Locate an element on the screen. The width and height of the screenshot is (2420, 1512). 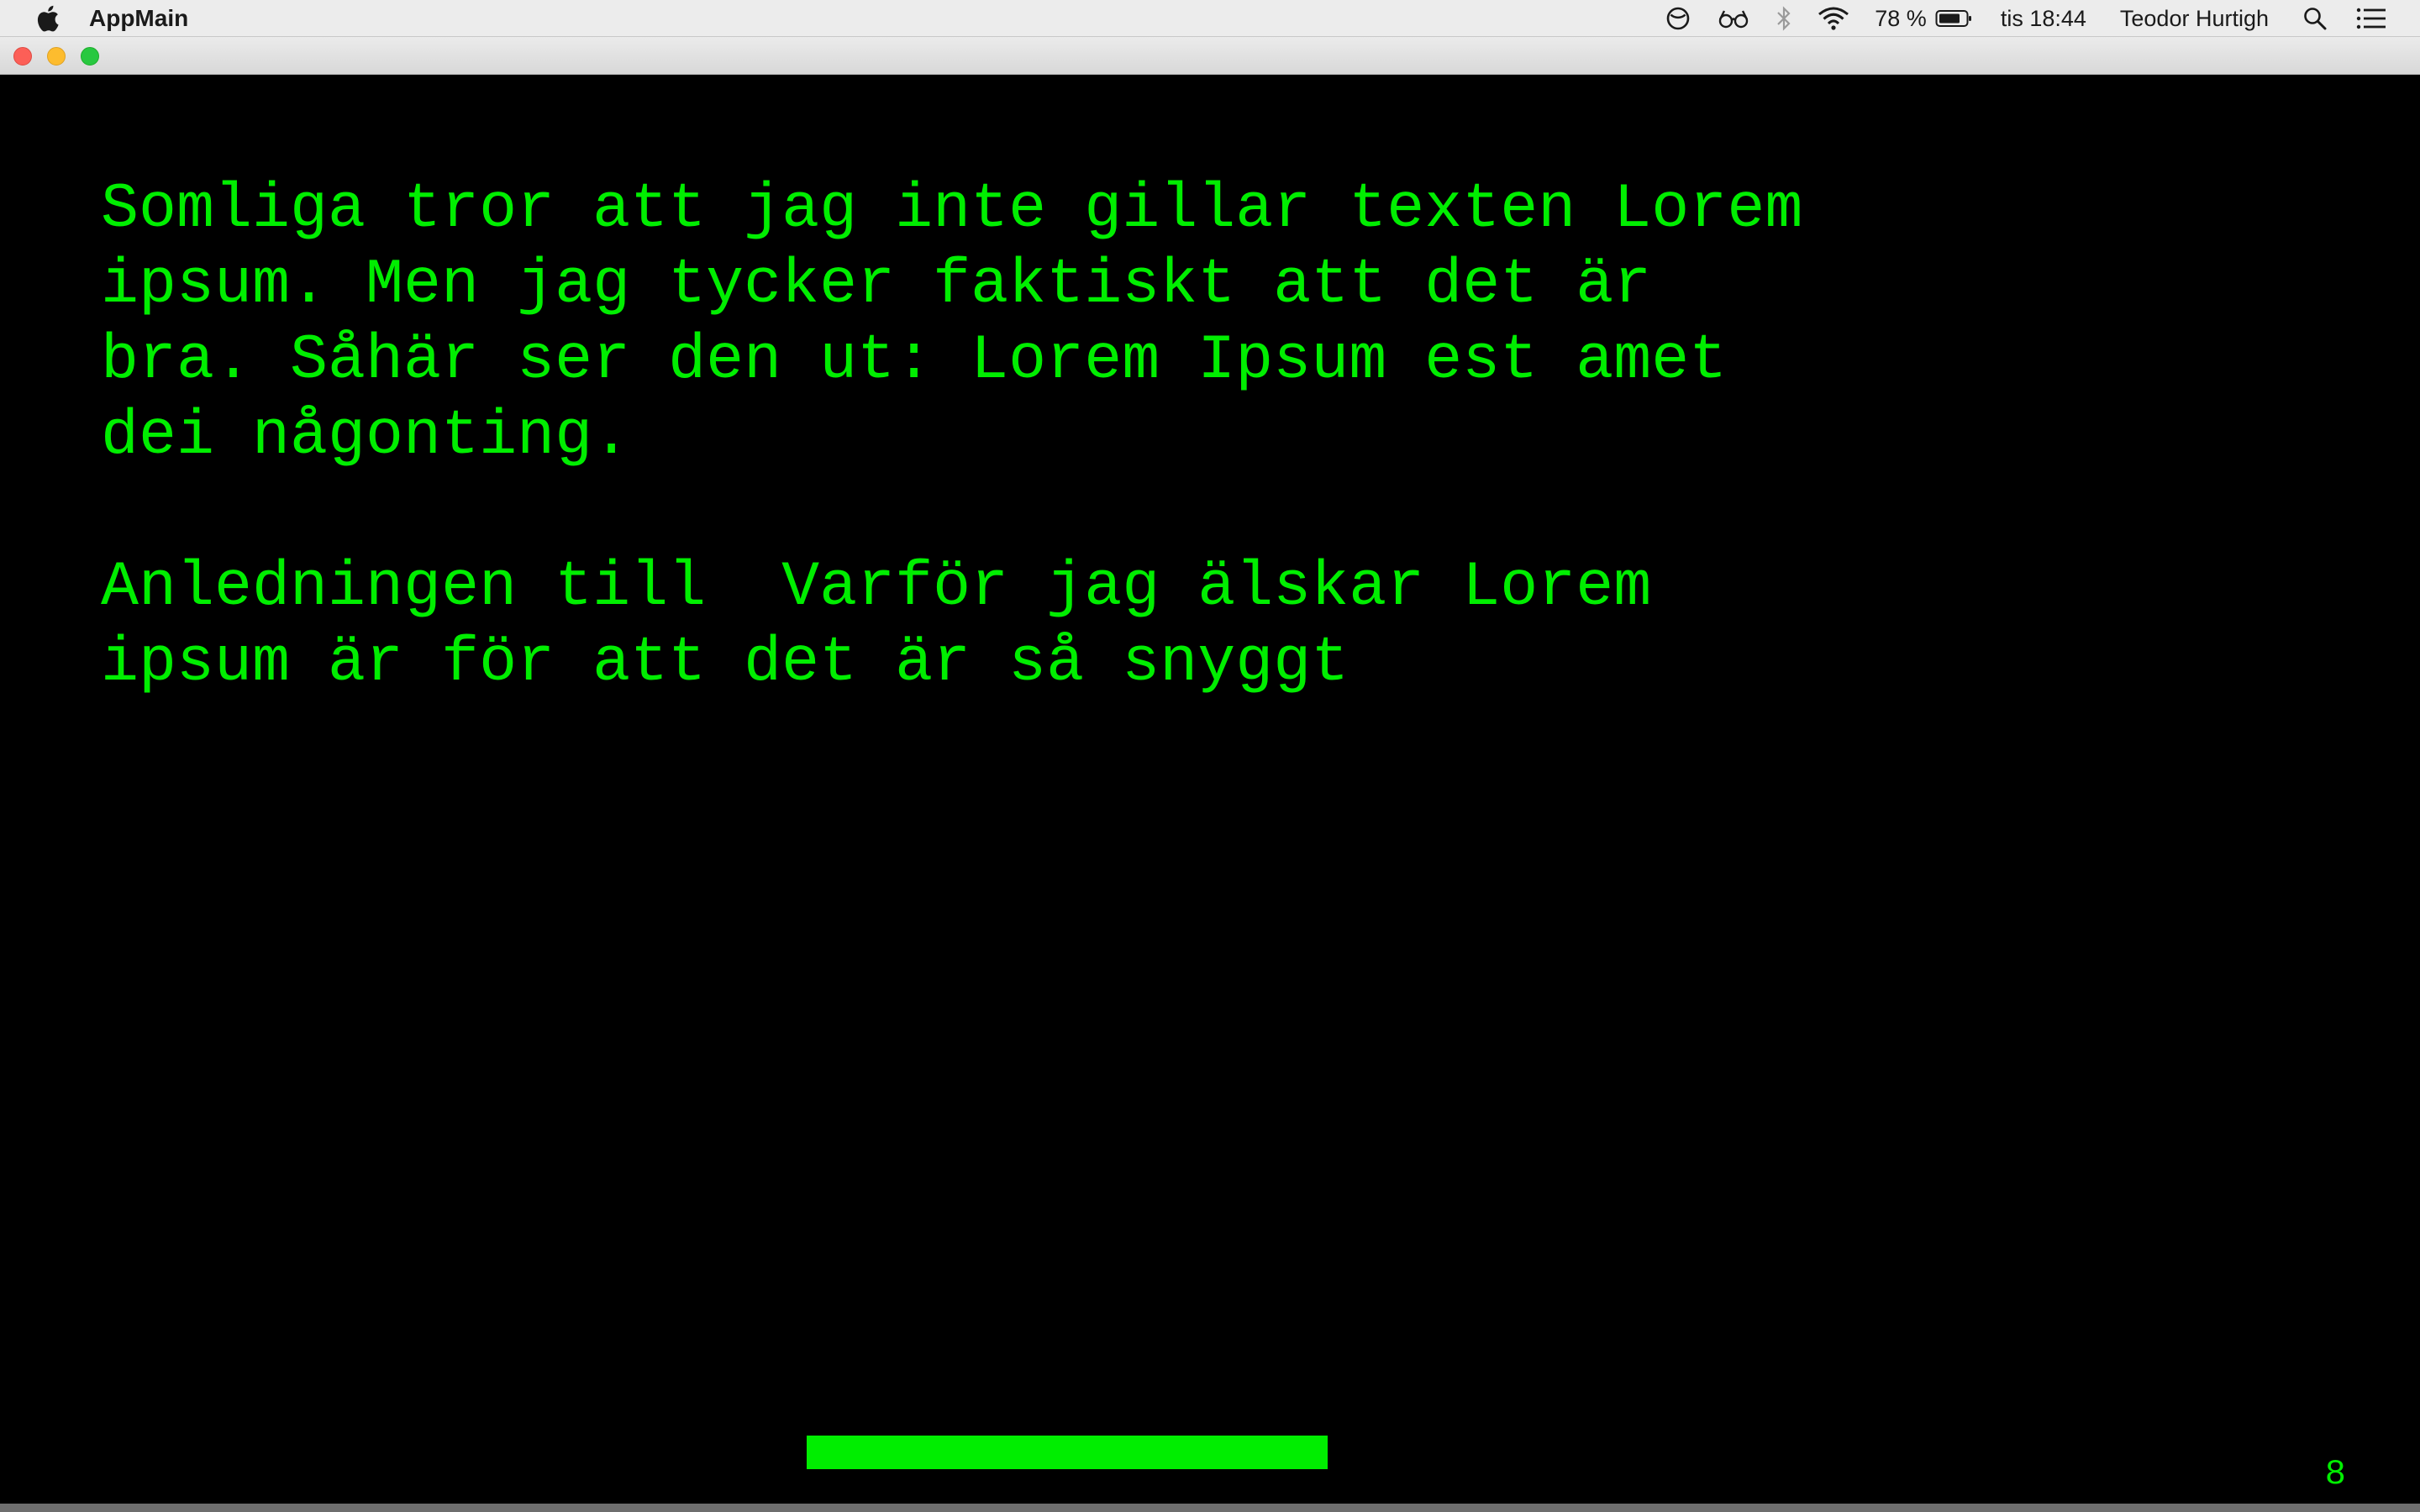
user-name: Teodor Hurtigh is located at coordinates (2194, 19).